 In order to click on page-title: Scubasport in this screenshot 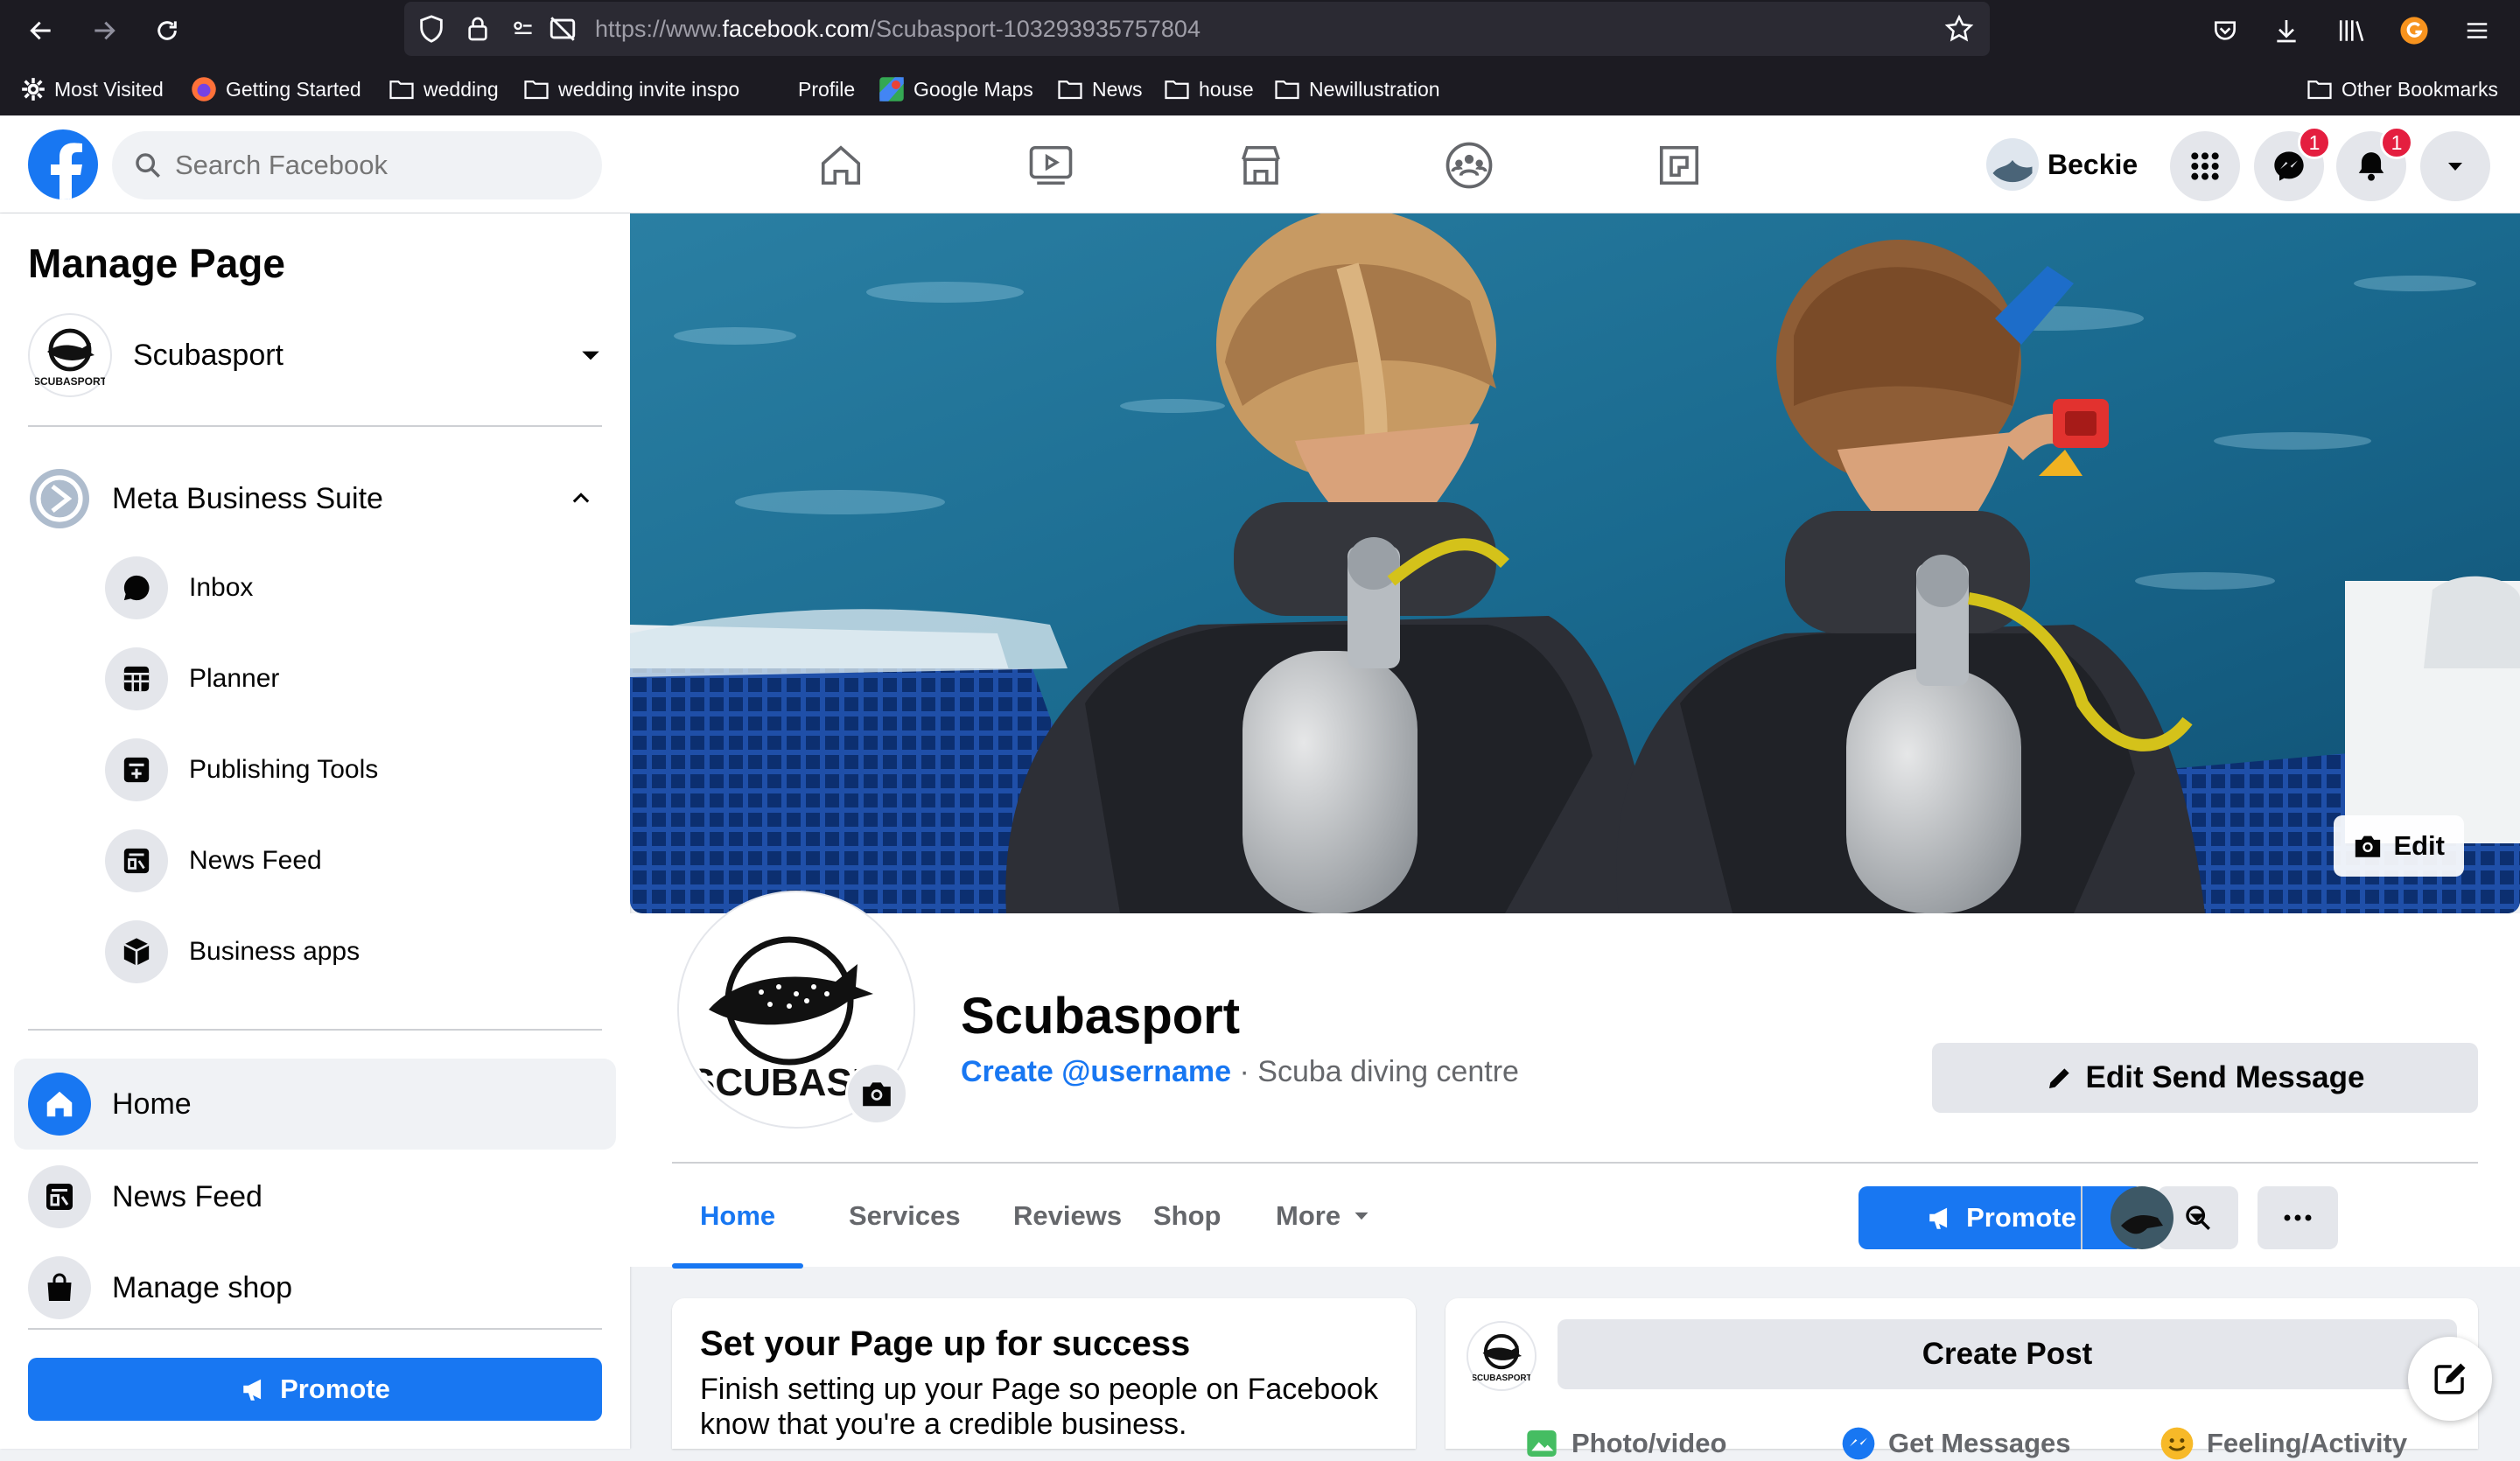, I will do `click(1101, 1016)`.